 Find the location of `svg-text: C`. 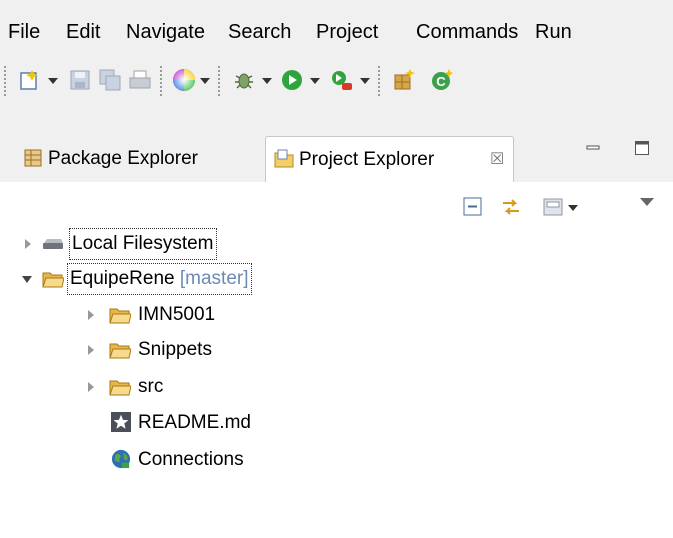

svg-text: C is located at coordinates (441, 81).